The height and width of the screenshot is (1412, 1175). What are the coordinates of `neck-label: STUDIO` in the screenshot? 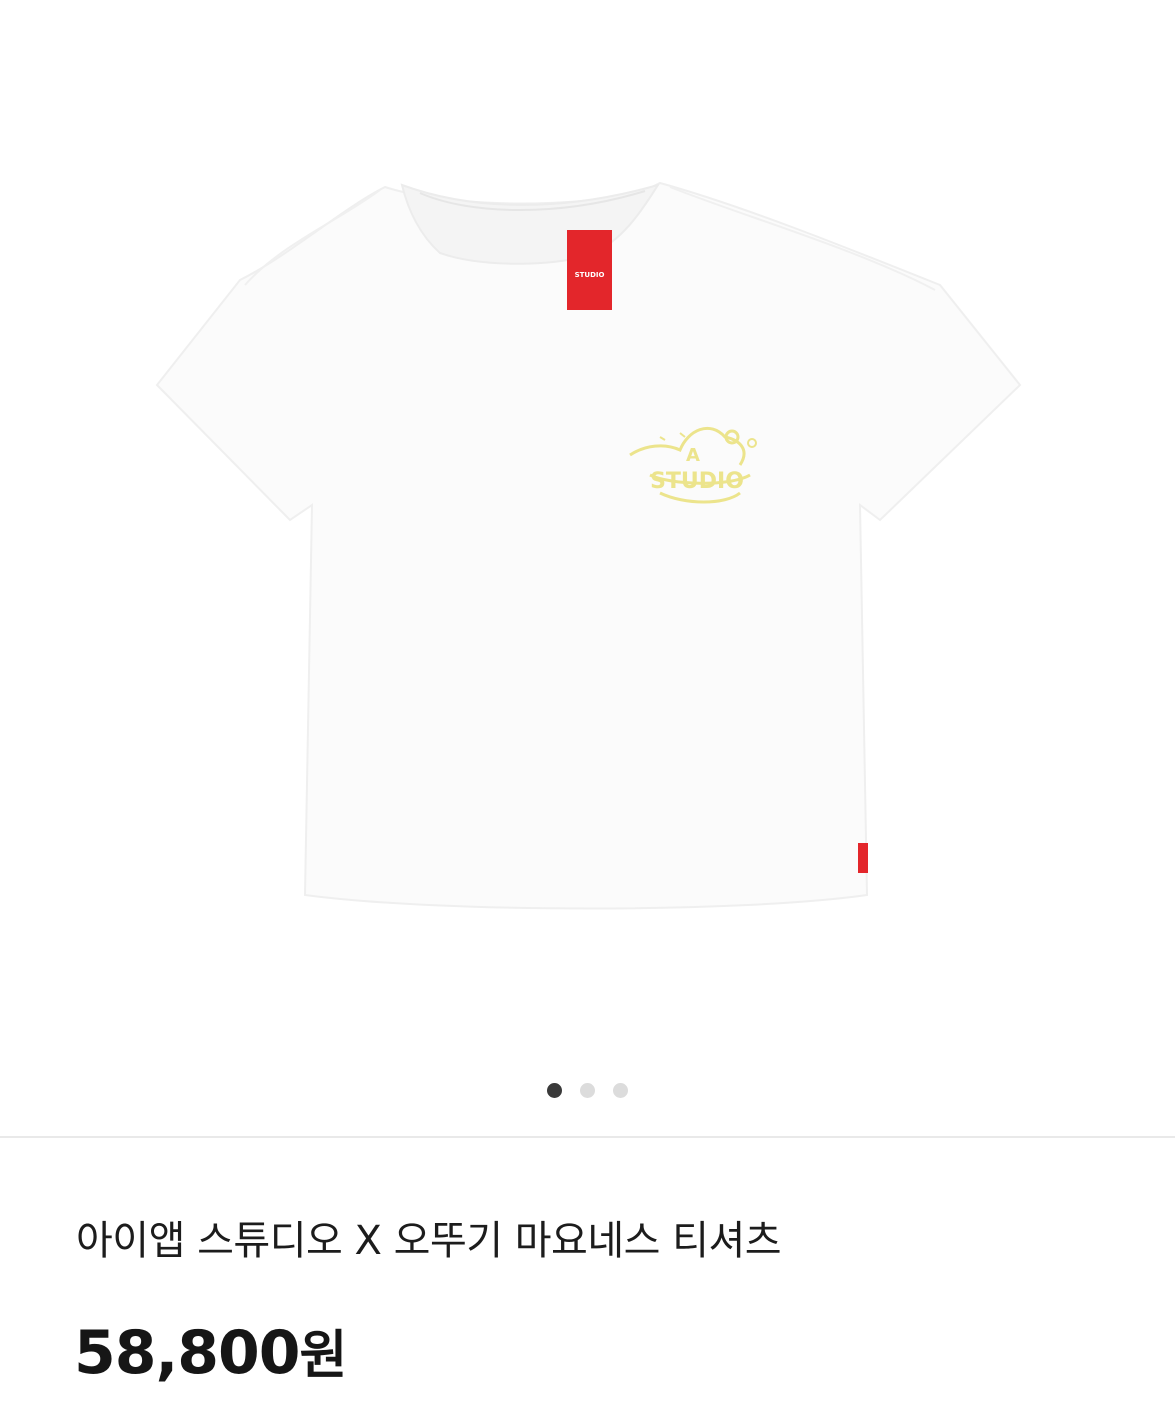 It's located at (589, 270).